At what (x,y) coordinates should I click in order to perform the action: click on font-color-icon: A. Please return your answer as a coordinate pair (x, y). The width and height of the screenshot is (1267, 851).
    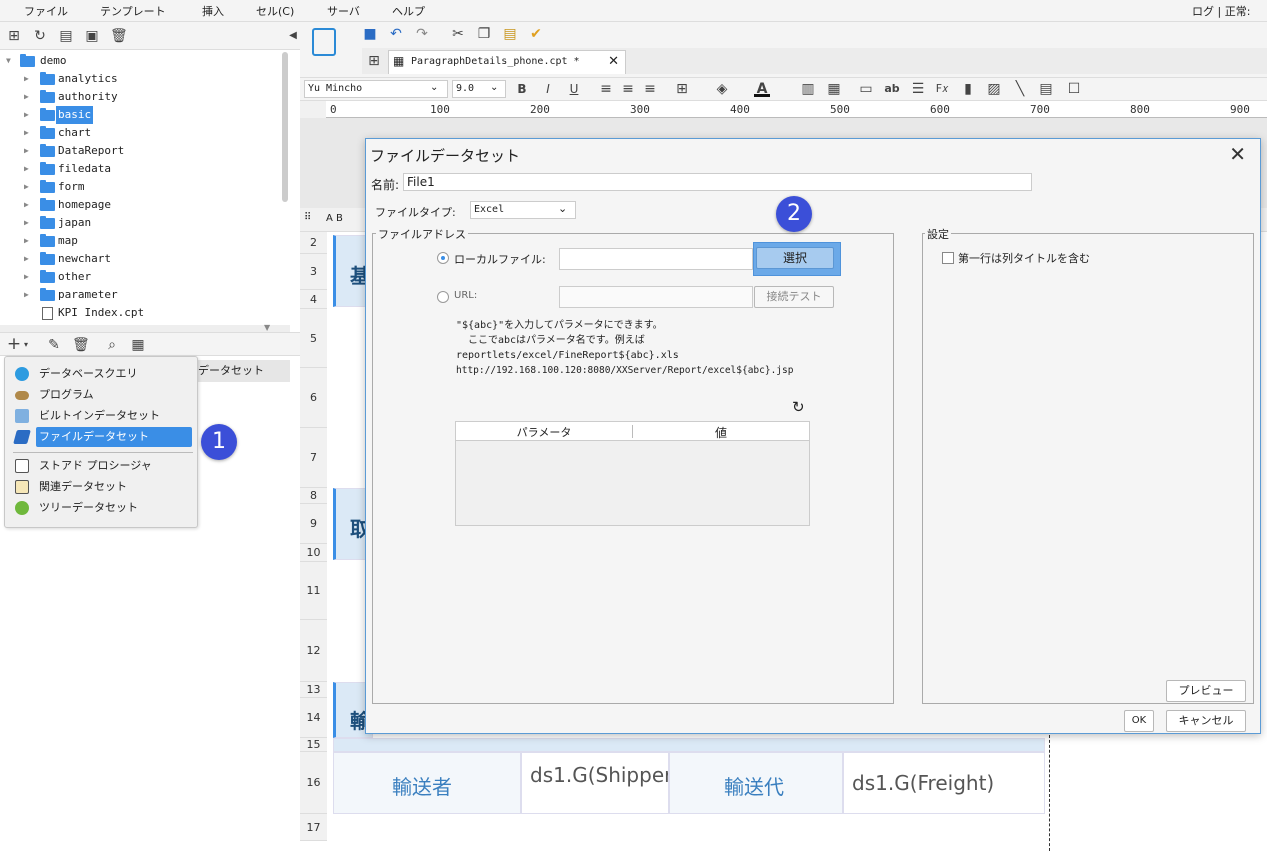
    Looking at the image, I should click on (762, 89).